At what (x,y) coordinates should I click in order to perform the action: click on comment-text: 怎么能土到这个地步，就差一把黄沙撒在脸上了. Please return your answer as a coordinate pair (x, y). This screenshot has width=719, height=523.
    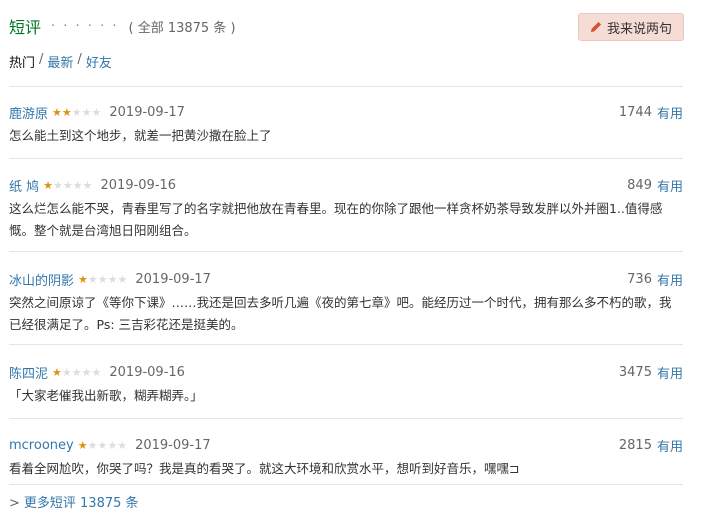
    Looking at the image, I should click on (140, 135).